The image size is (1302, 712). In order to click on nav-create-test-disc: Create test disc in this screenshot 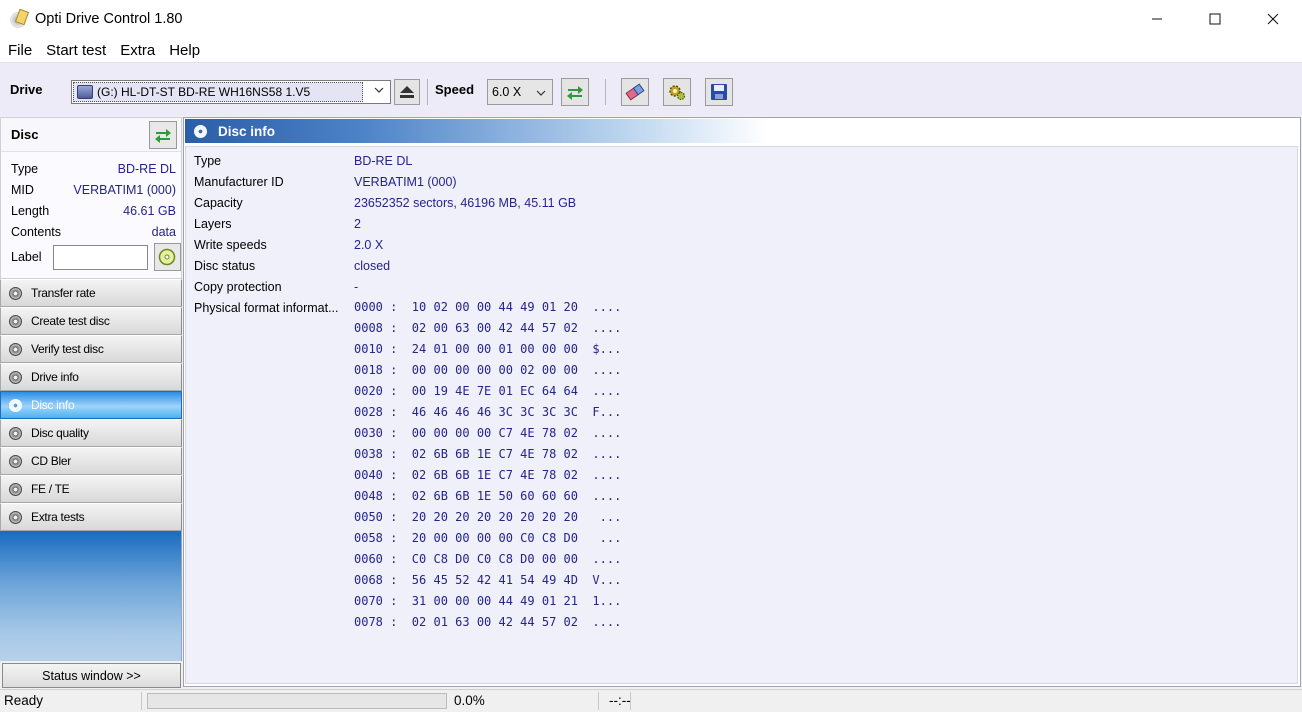, I will do `click(91, 321)`.